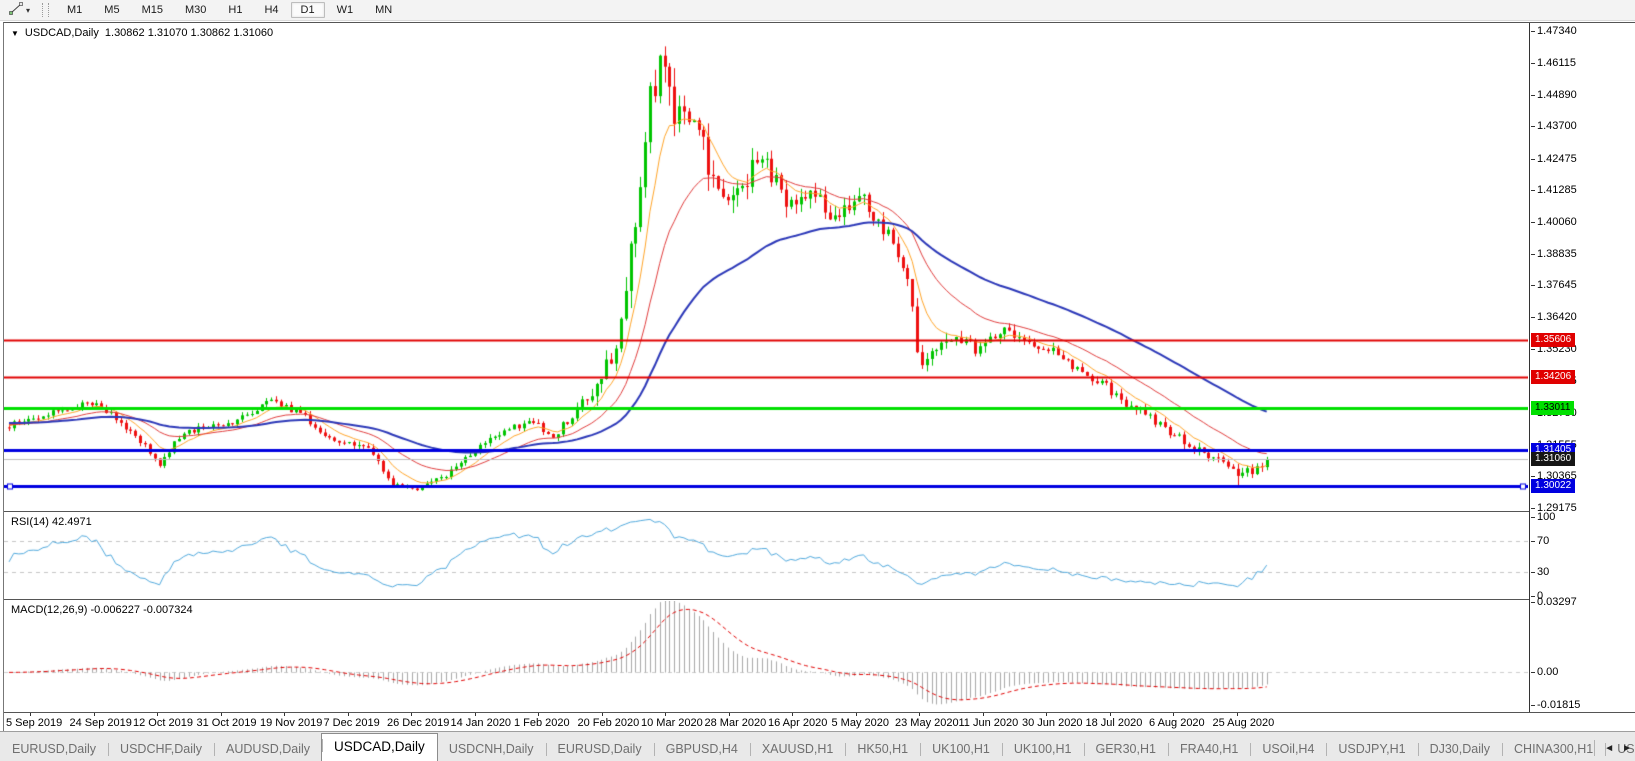  Describe the element at coordinates (195, 10) in the screenshot. I see `timeframe-button-m30: M30` at that location.